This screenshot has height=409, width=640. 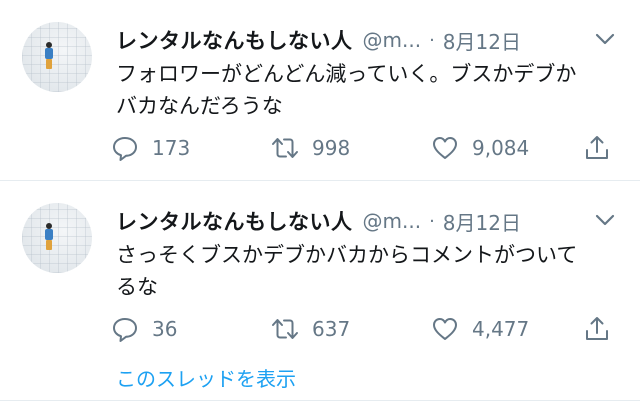 What do you see at coordinates (150, 148) in the screenshot?
I see `reply-button: 173` at bounding box center [150, 148].